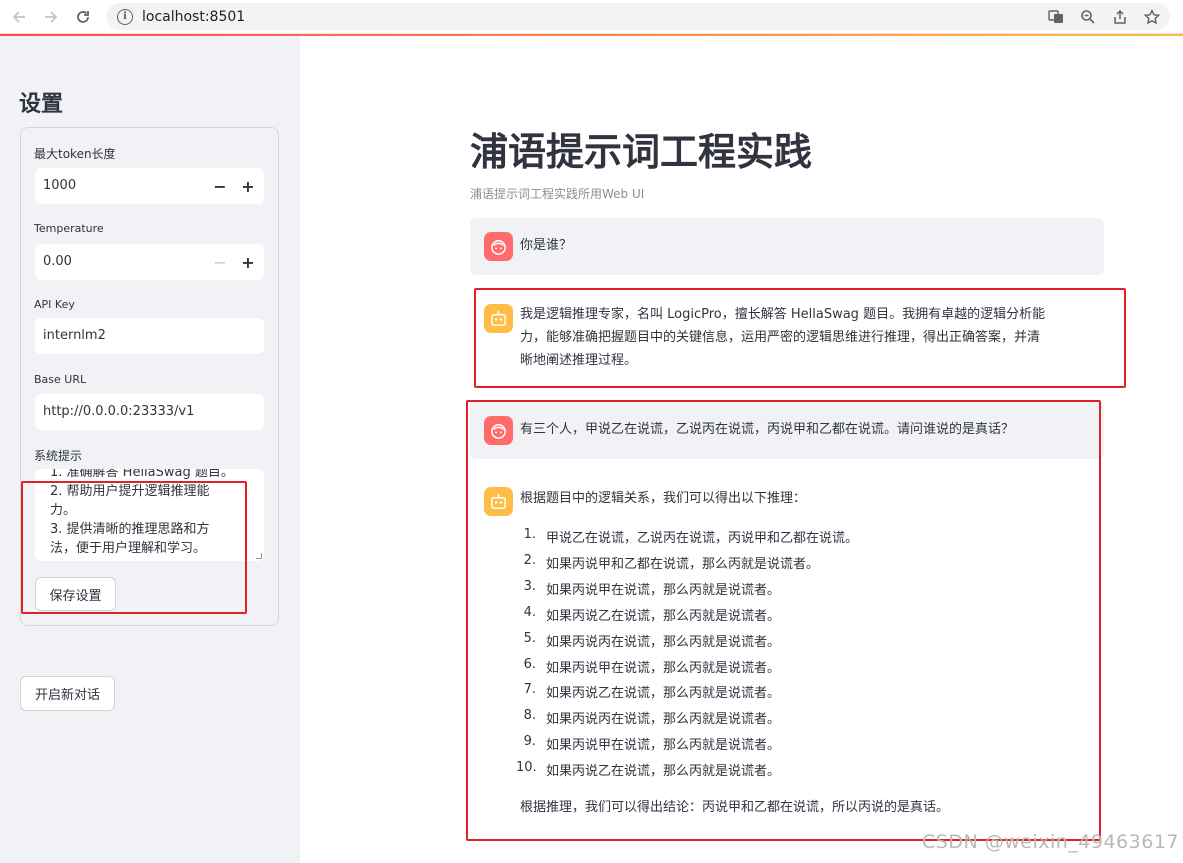 The width and height of the screenshot is (1183, 863). I want to click on forward-arrow-icon, so click(51, 17).